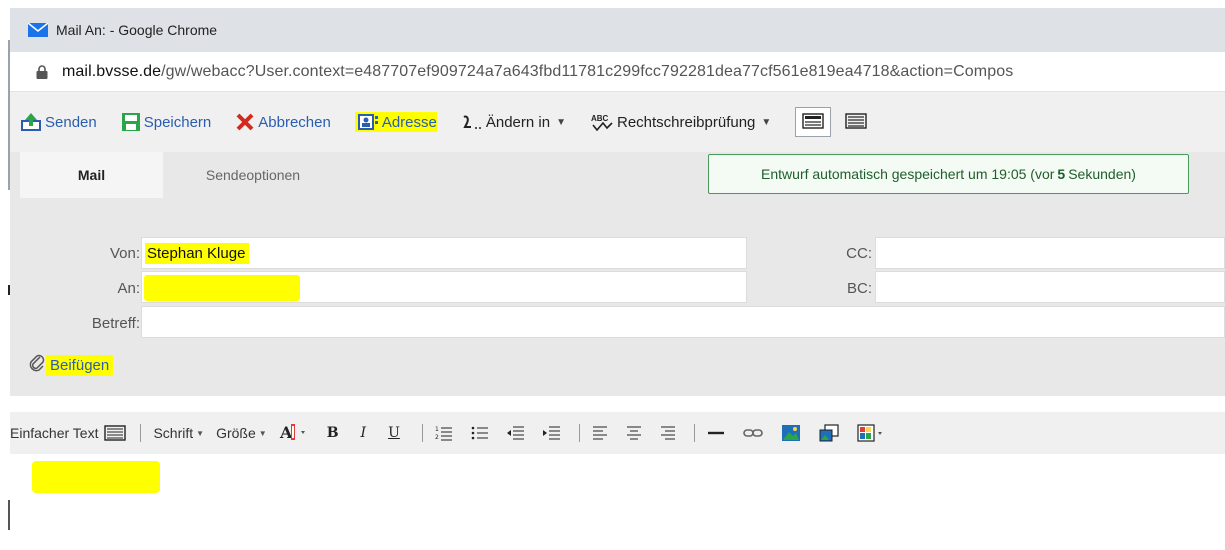 Image resolution: width=1225 pixels, height=550 pixels. Describe the element at coordinates (600, 433) in the screenshot. I see `align-left-icon` at that location.